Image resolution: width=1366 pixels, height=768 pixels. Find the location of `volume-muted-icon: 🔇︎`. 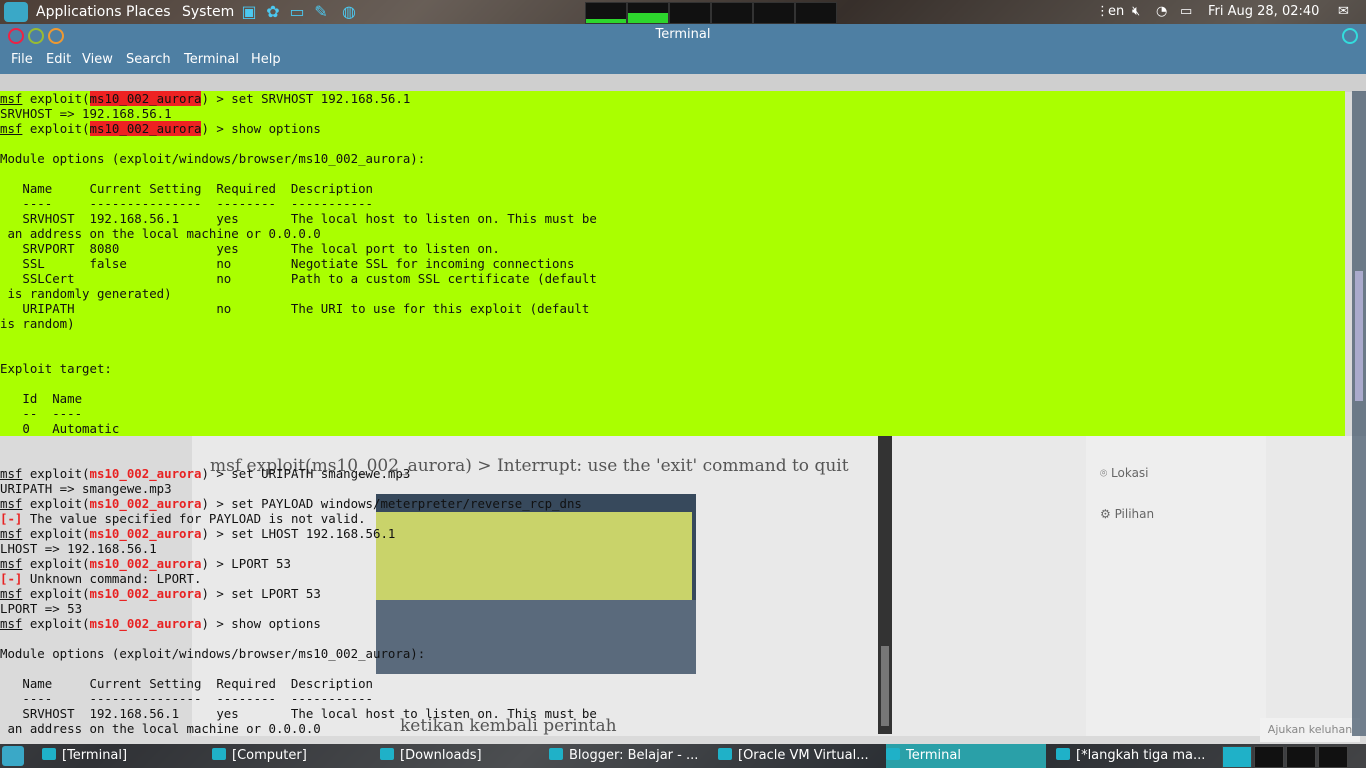

volume-muted-icon: 🔇︎ is located at coordinates (1136, 12).